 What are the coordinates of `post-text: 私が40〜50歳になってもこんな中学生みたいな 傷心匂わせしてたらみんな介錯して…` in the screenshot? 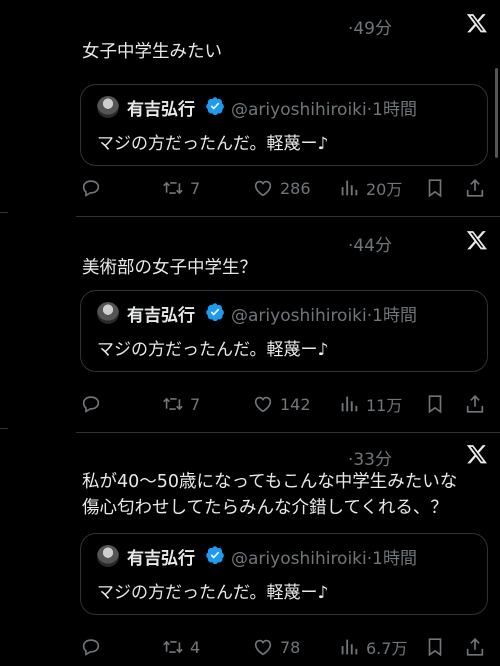 It's located at (270, 495).